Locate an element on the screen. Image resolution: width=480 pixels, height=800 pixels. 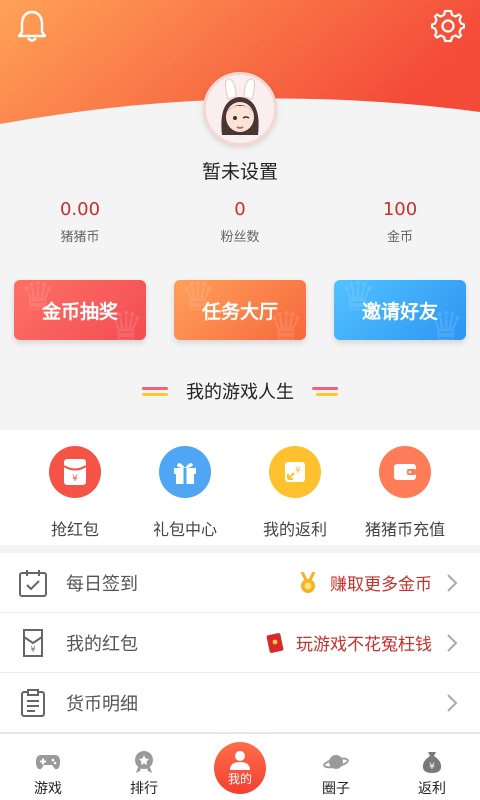
user-icon is located at coordinates (240, 760).